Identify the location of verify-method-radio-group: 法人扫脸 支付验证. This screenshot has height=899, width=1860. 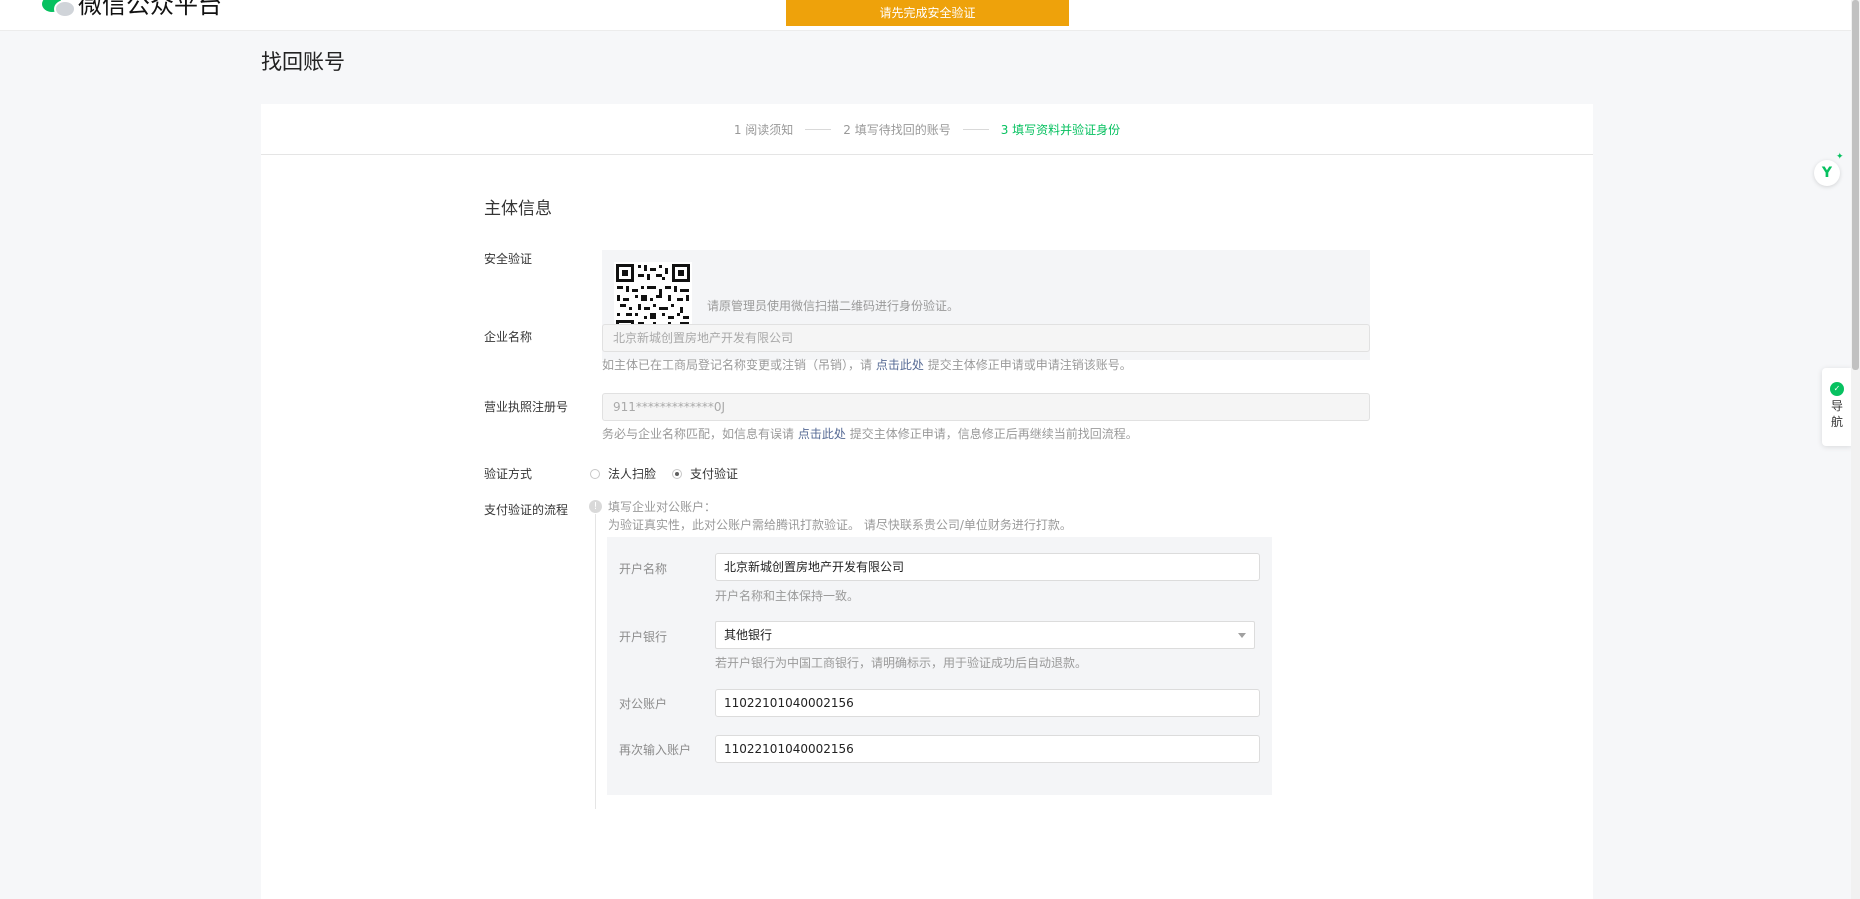
(672, 473).